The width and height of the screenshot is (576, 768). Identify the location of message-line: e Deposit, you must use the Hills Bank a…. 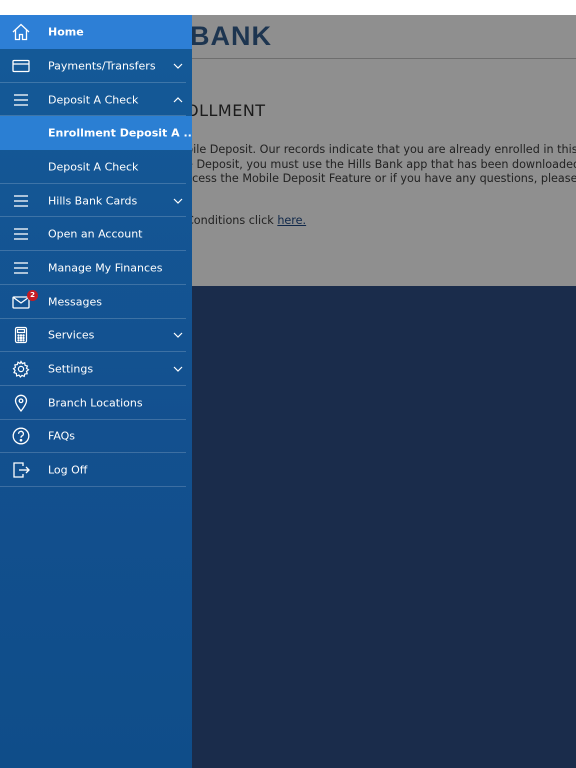
(381, 164).